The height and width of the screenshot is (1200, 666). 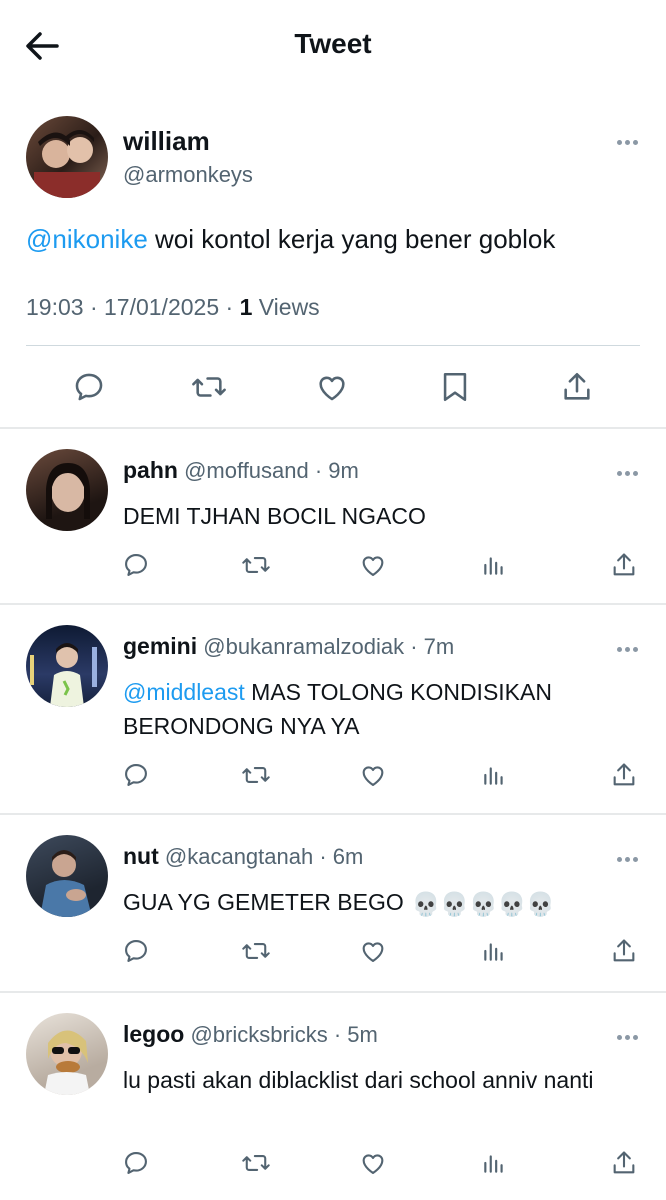 I want to click on tweet-body: woi kontol kerja yang bener goblok, so click(x=351, y=239).